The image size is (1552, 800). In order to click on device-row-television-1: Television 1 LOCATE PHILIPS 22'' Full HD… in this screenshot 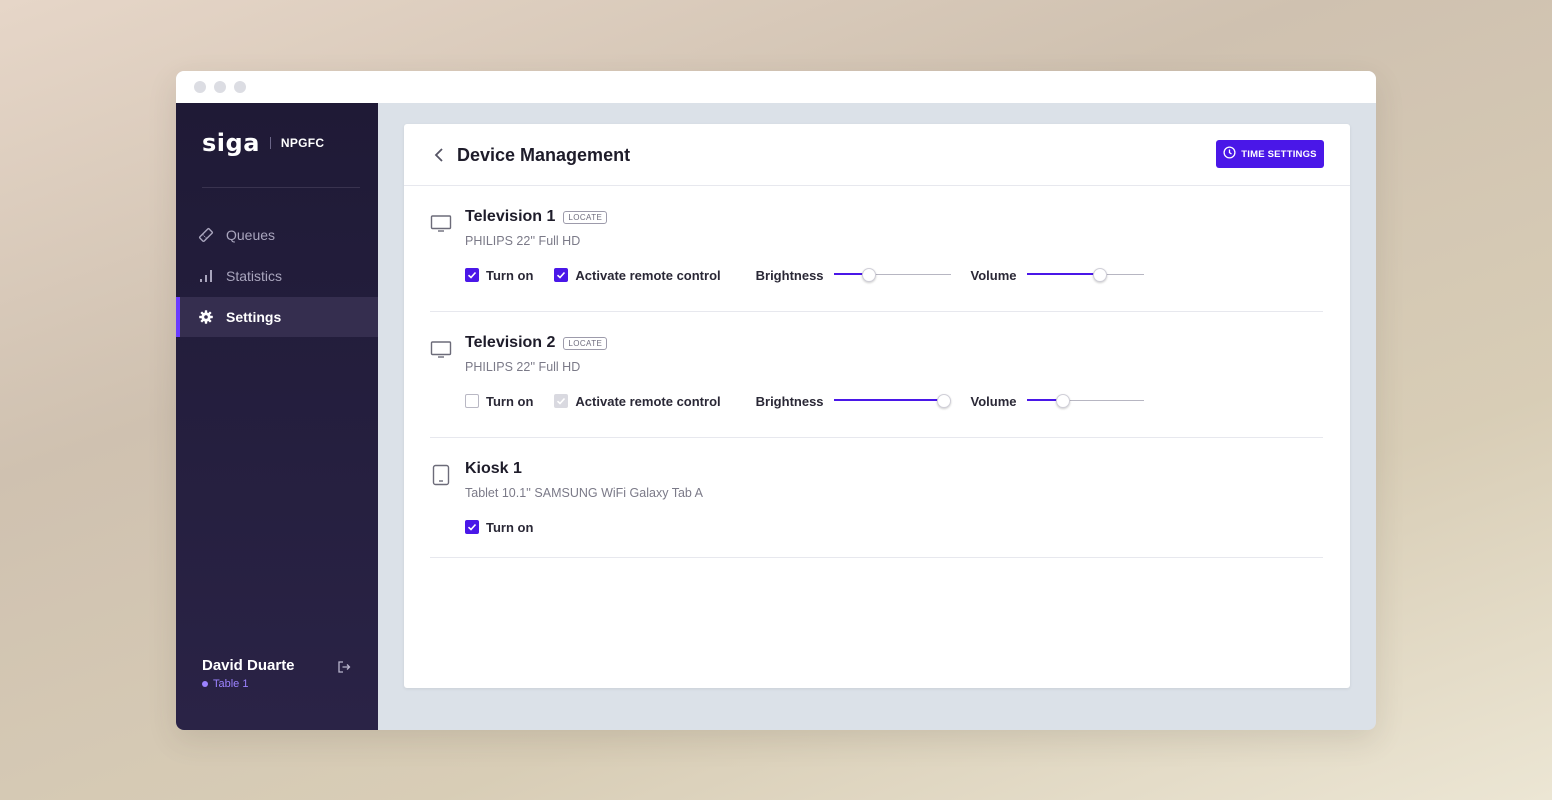, I will do `click(876, 260)`.